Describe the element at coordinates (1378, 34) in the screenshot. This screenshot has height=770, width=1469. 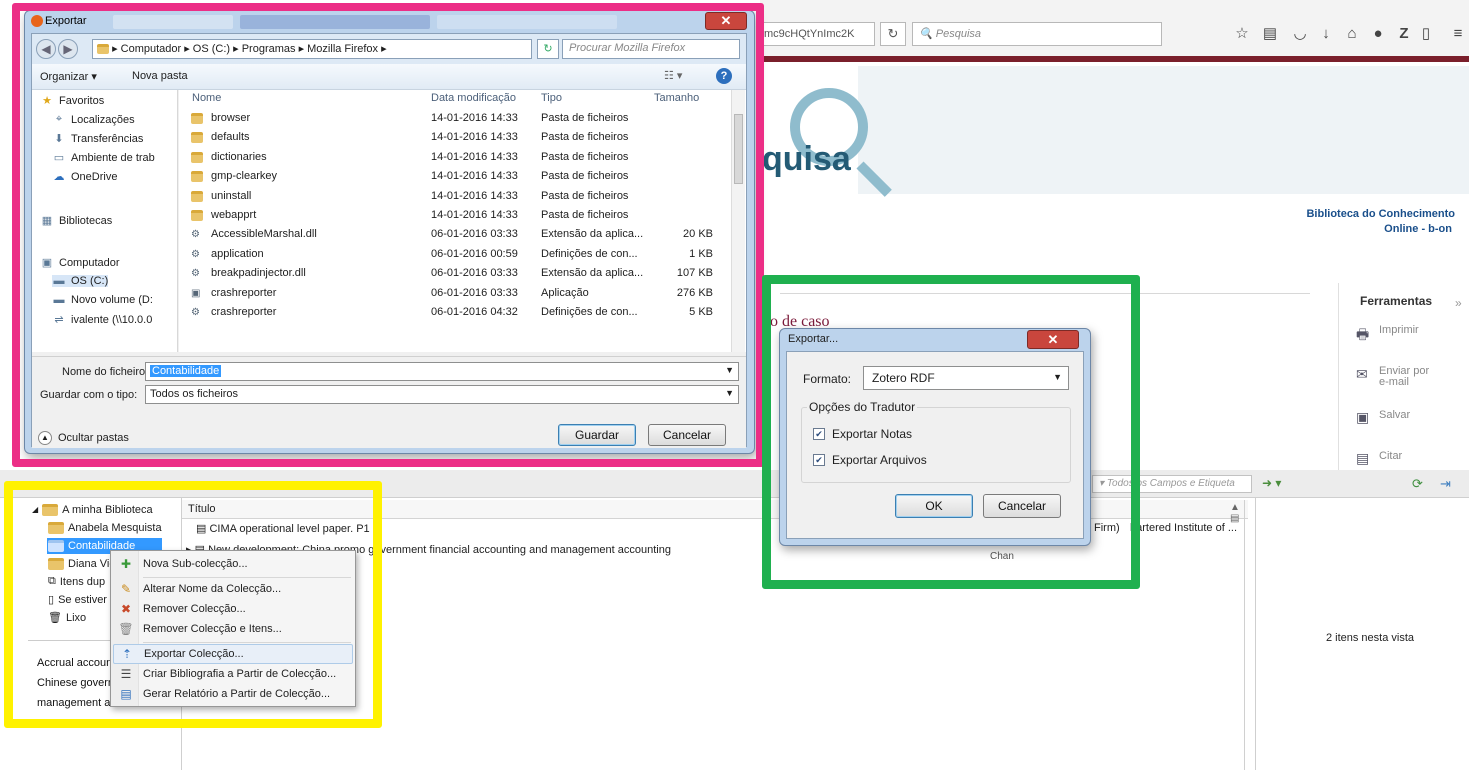
I see `chat-icon: ●` at that location.